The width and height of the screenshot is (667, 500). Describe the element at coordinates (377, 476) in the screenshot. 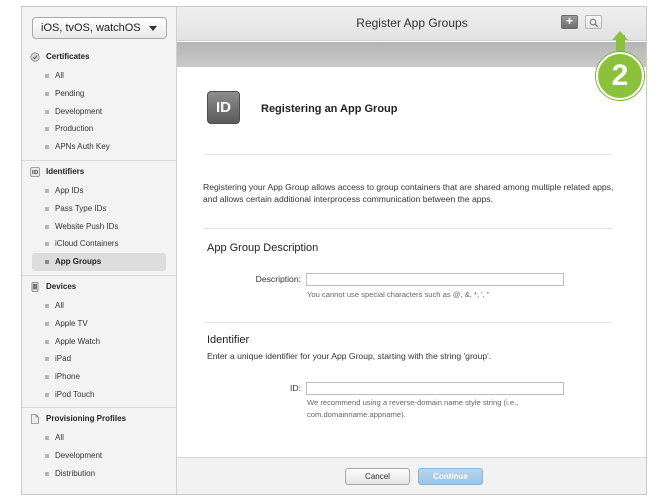

I see `cancel-button: Cancel` at that location.